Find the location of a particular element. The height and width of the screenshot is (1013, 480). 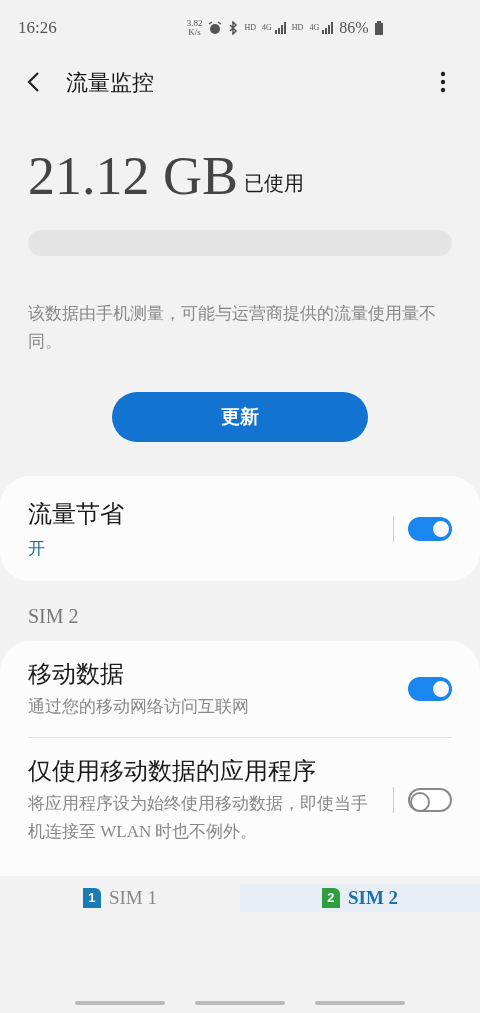

sim-tab: 2 SIM 2 is located at coordinates (360, 898).